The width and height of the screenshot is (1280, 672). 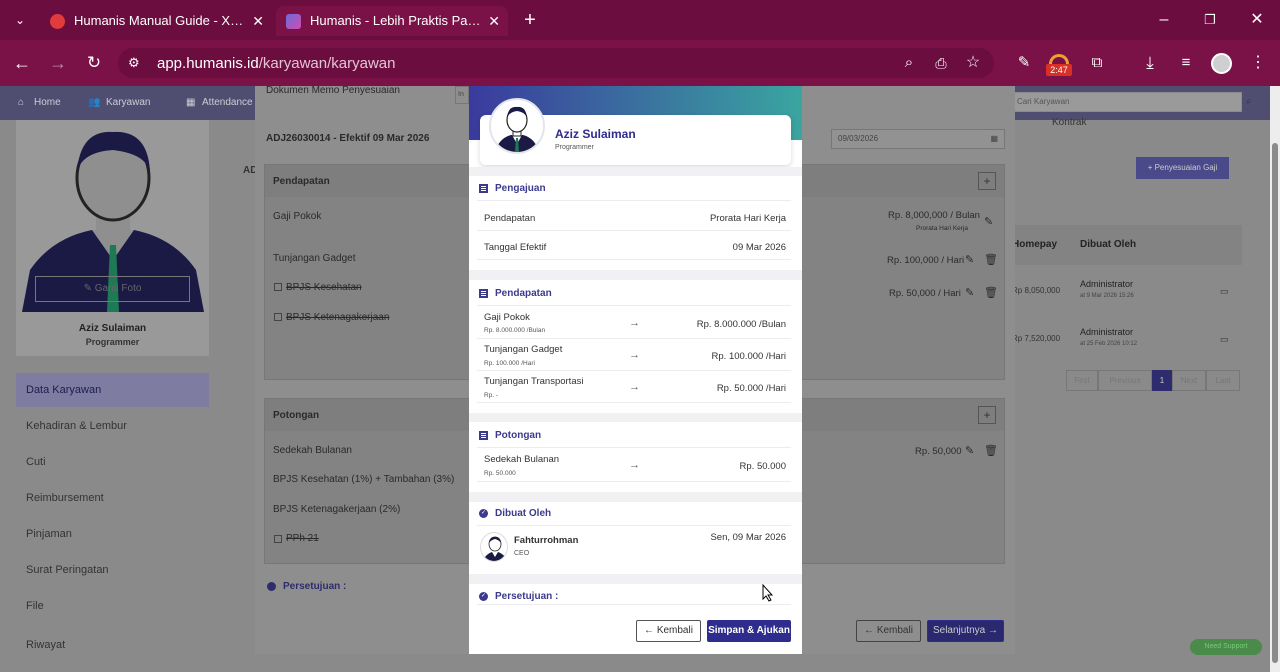 I want to click on new-tab-icon: +, so click(x=530, y=20).